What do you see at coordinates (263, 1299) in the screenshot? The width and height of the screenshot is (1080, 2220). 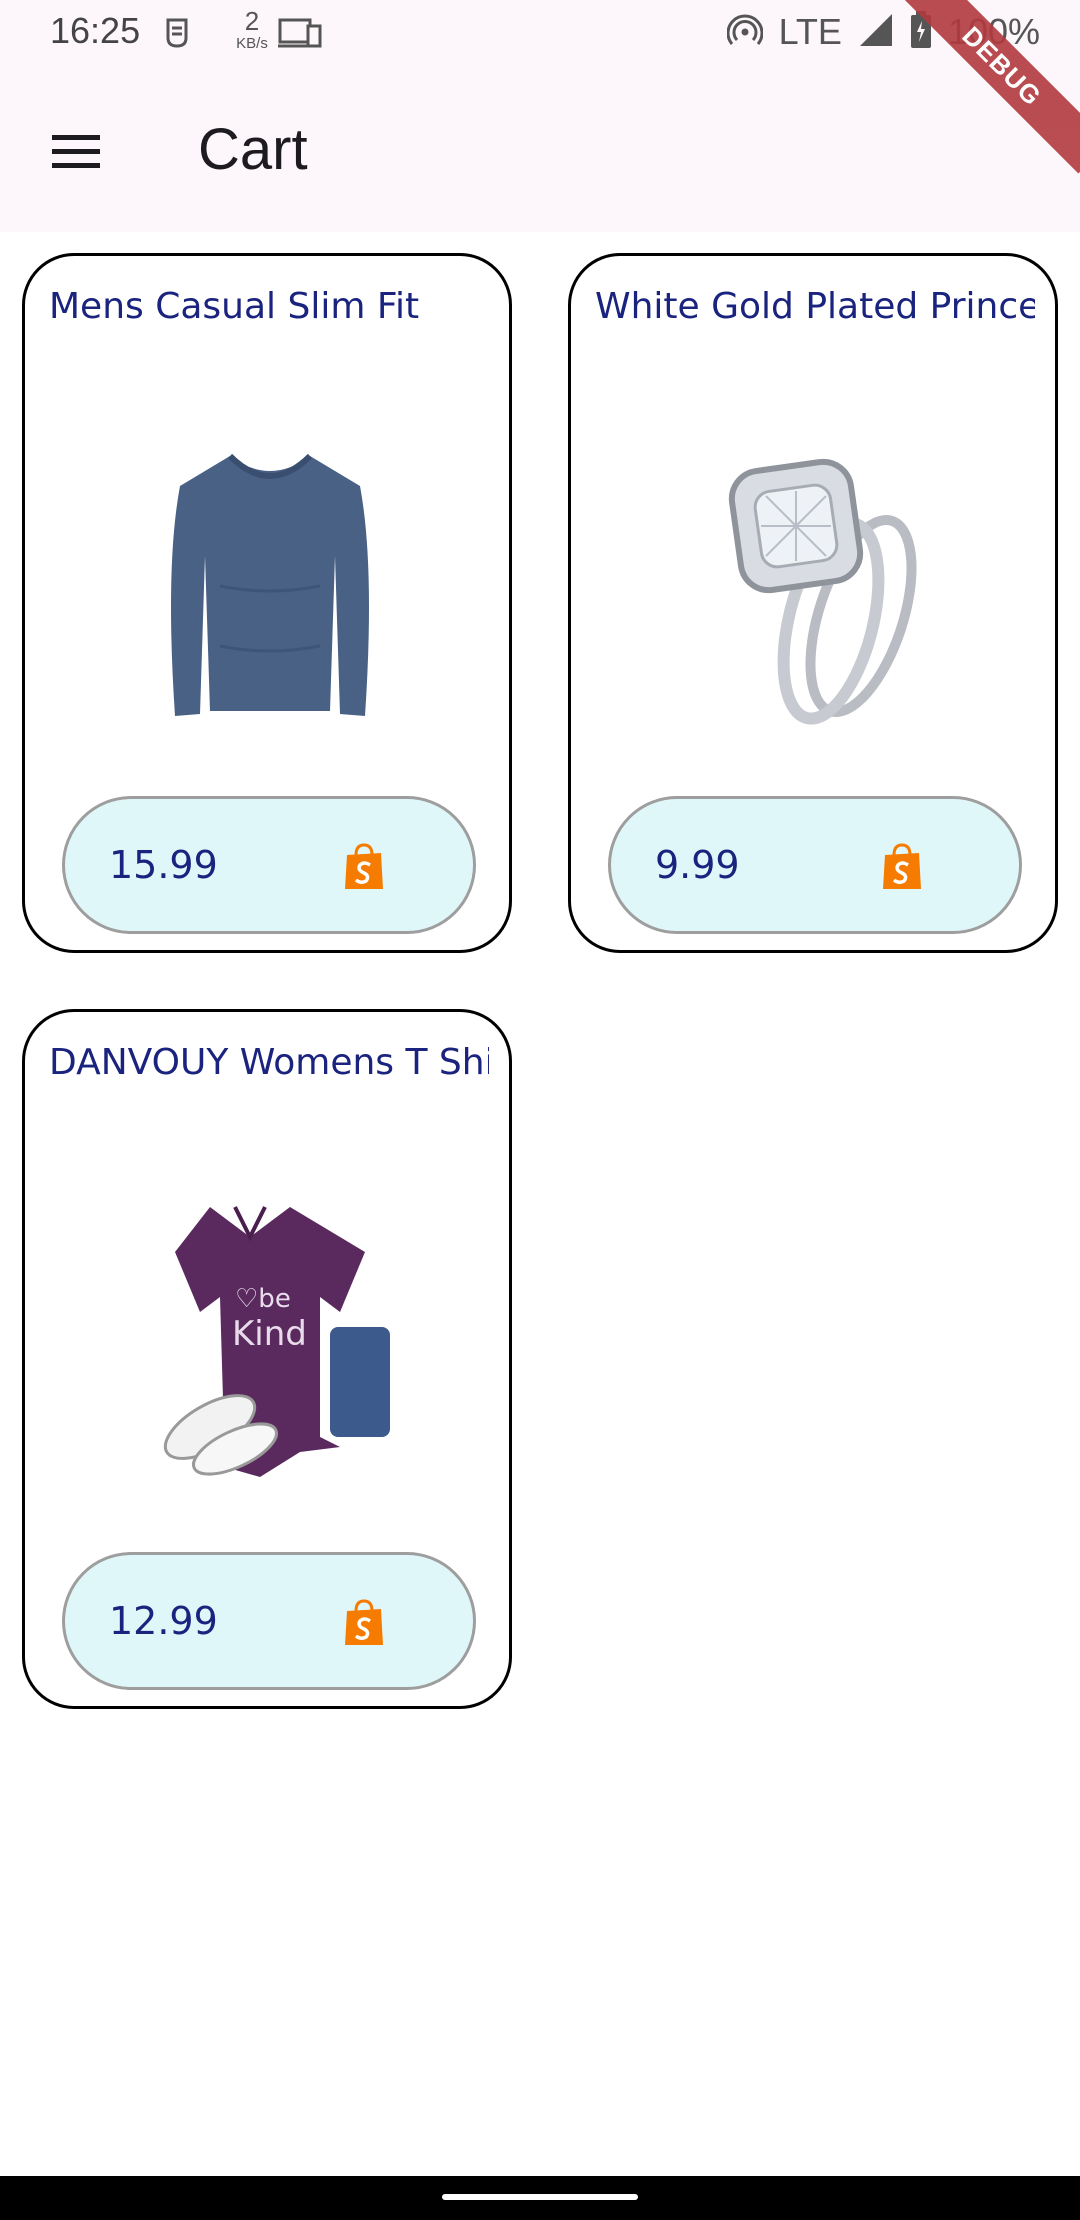 I see `svg-text: ♡be` at bounding box center [263, 1299].